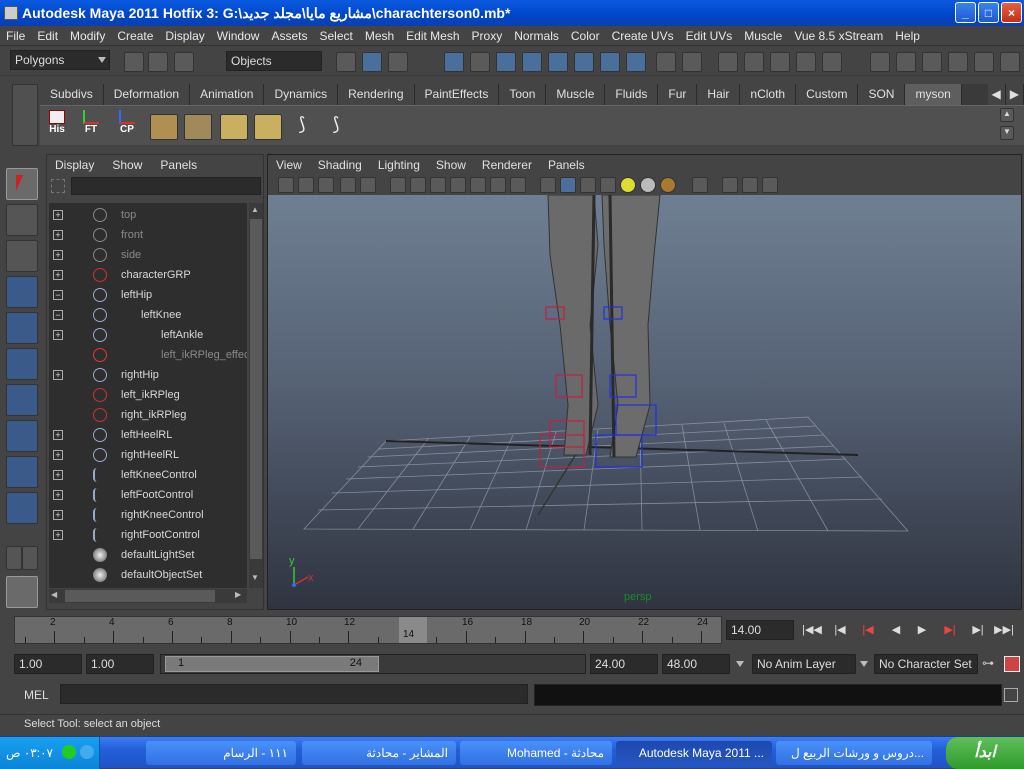 The height and width of the screenshot is (769, 1024). Describe the element at coordinates (950, 630) in the screenshot. I see `step-forward-key-icon: ▶|` at that location.